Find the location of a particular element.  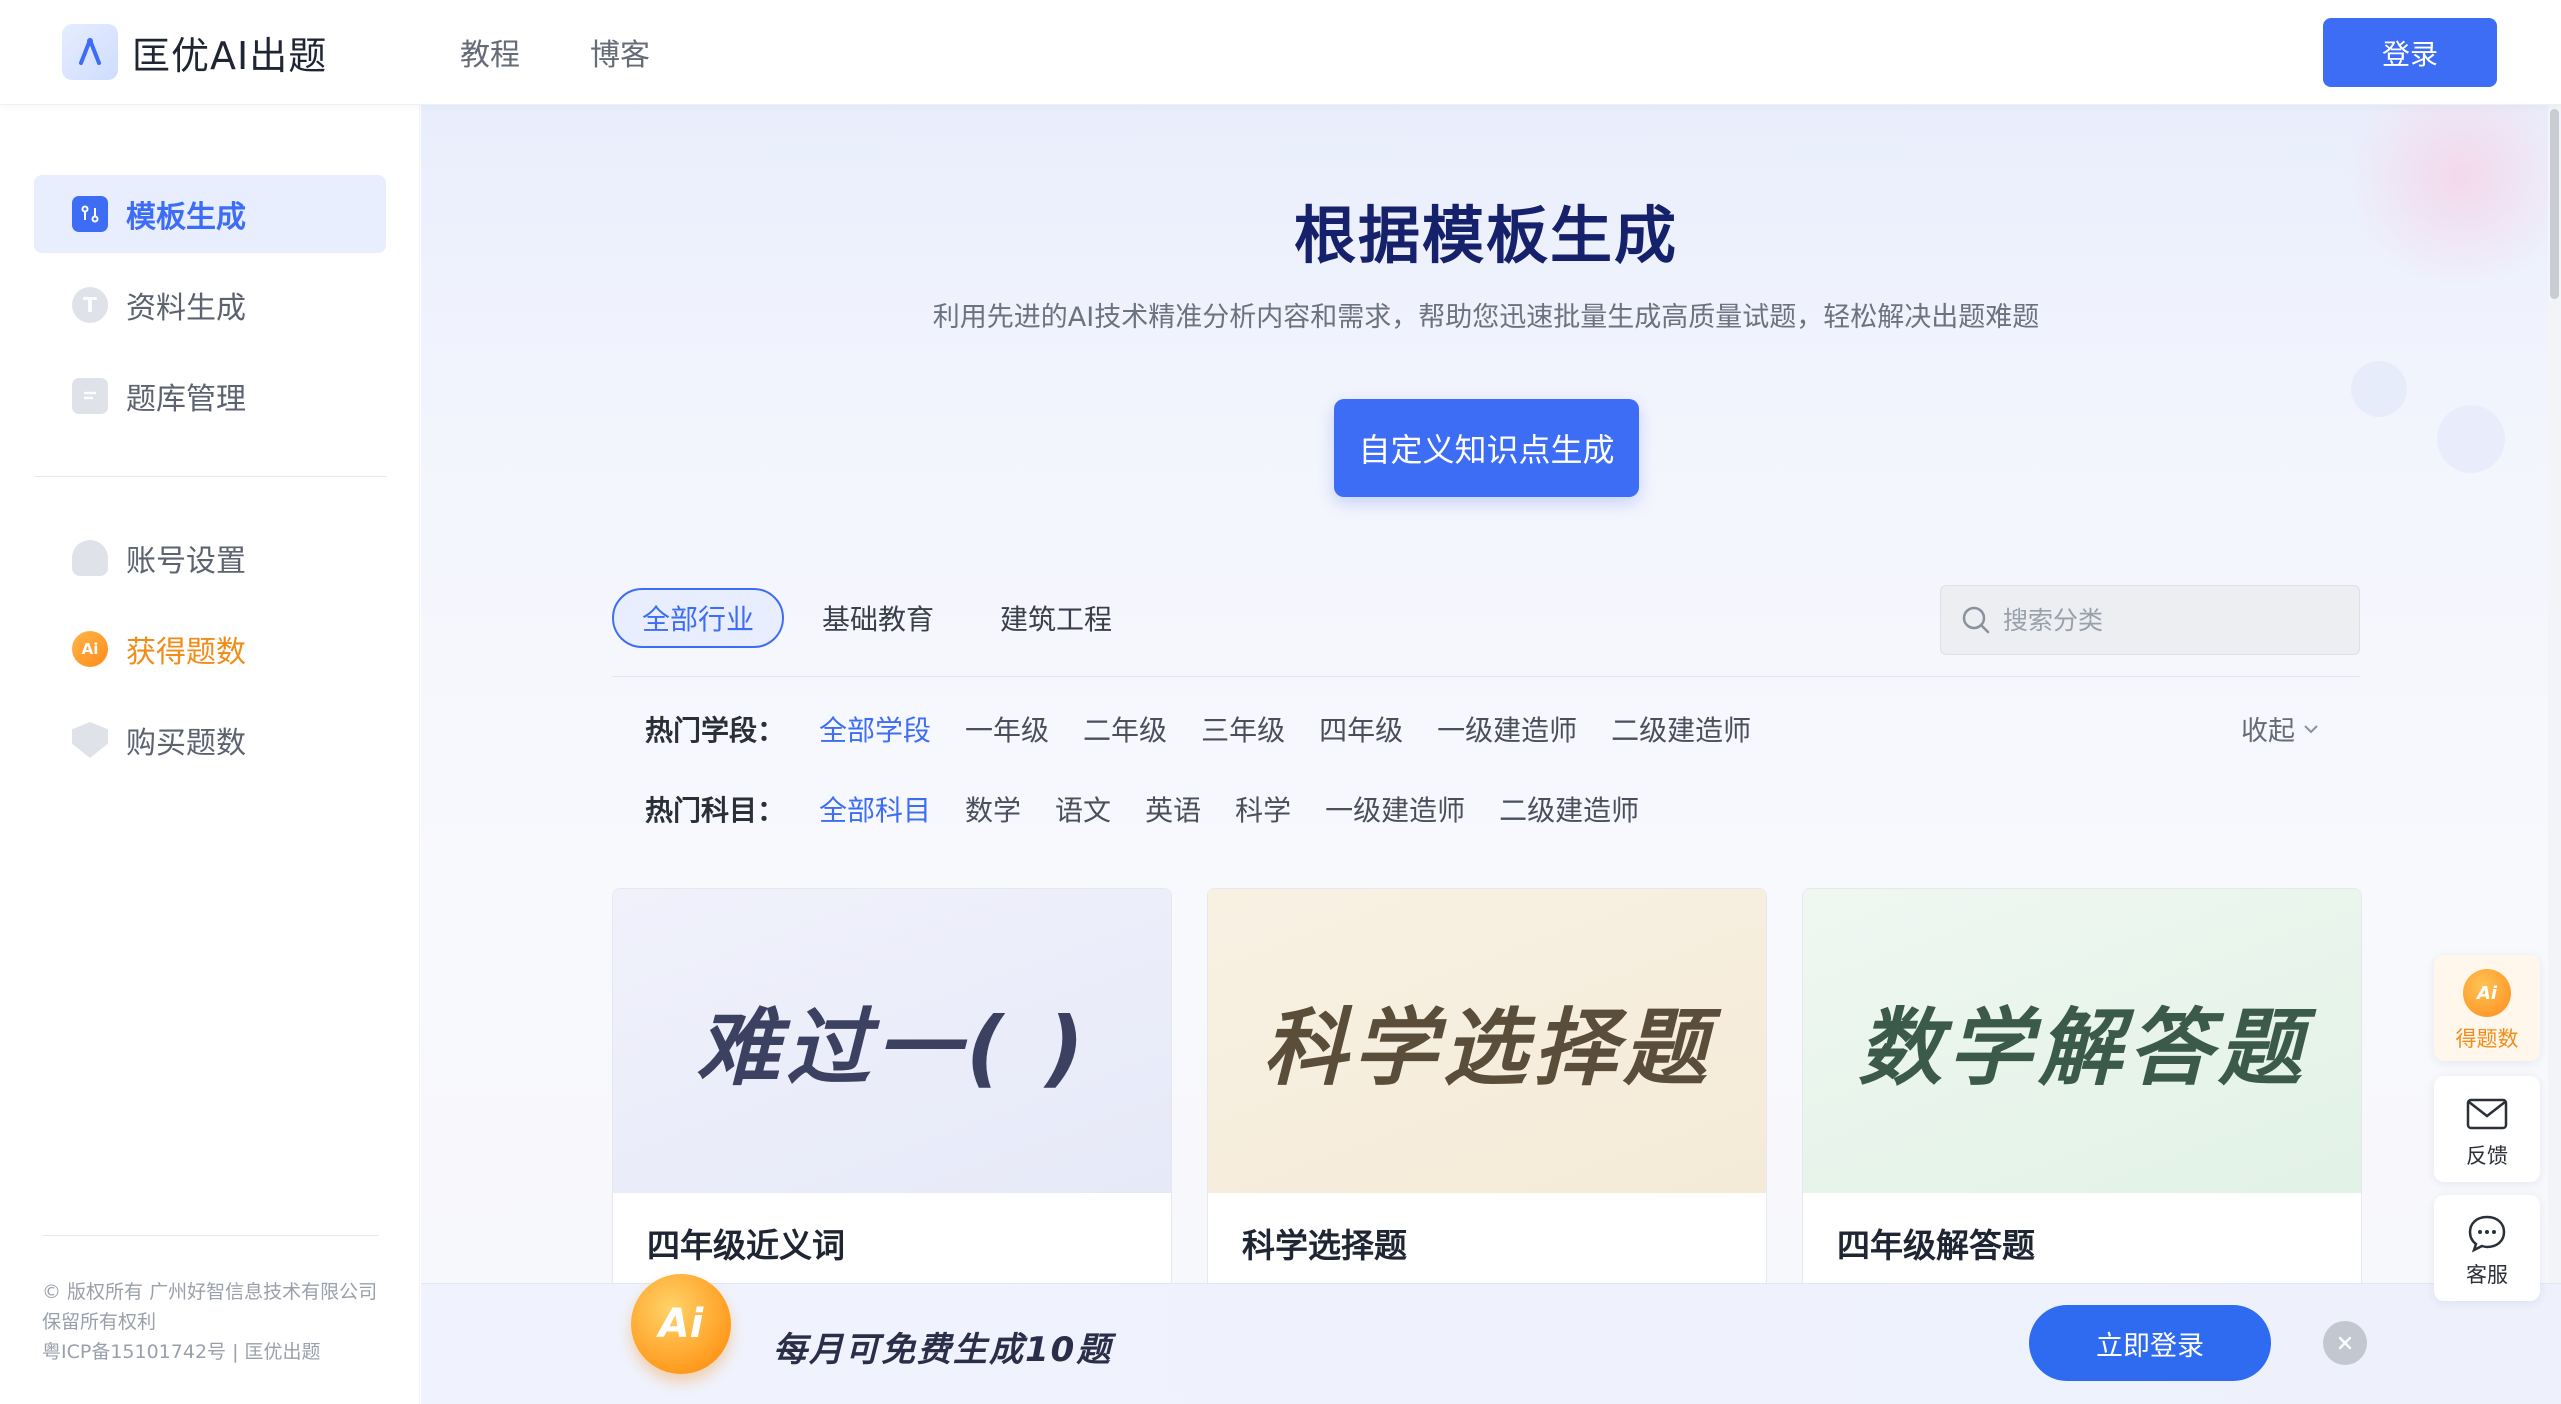

collapse-toggle: 收起 is located at coordinates (2281, 728).